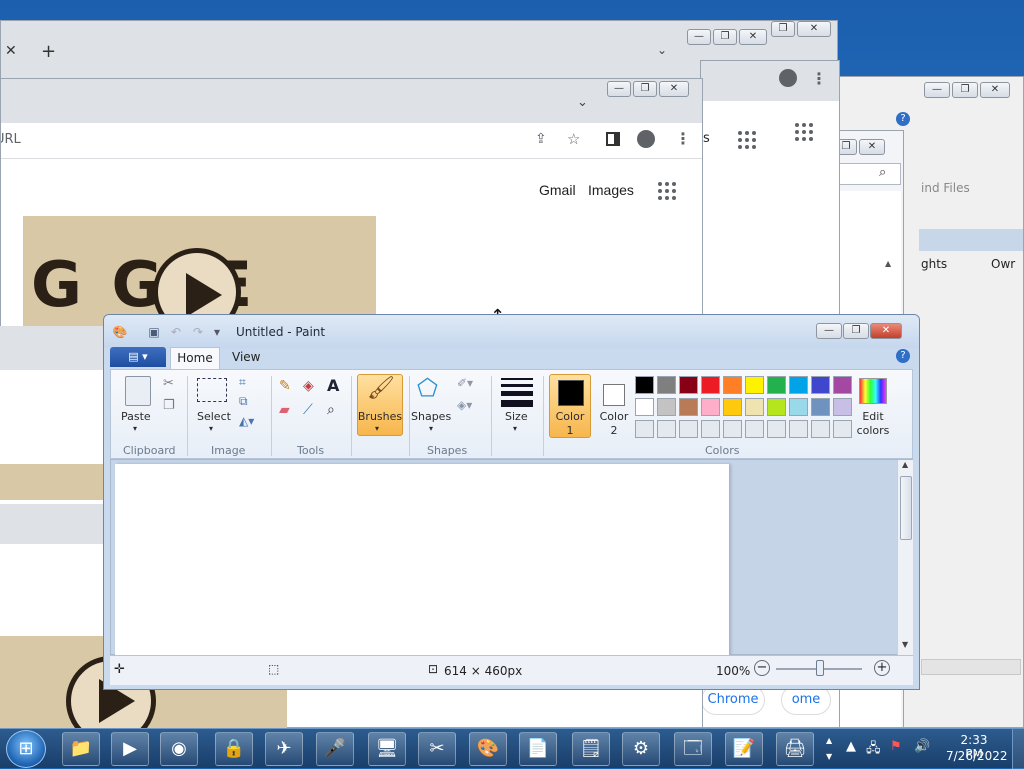 The image size is (1024, 769). What do you see at coordinates (431, 416) in the screenshot?
I see `shapes-button: Shapes` at bounding box center [431, 416].